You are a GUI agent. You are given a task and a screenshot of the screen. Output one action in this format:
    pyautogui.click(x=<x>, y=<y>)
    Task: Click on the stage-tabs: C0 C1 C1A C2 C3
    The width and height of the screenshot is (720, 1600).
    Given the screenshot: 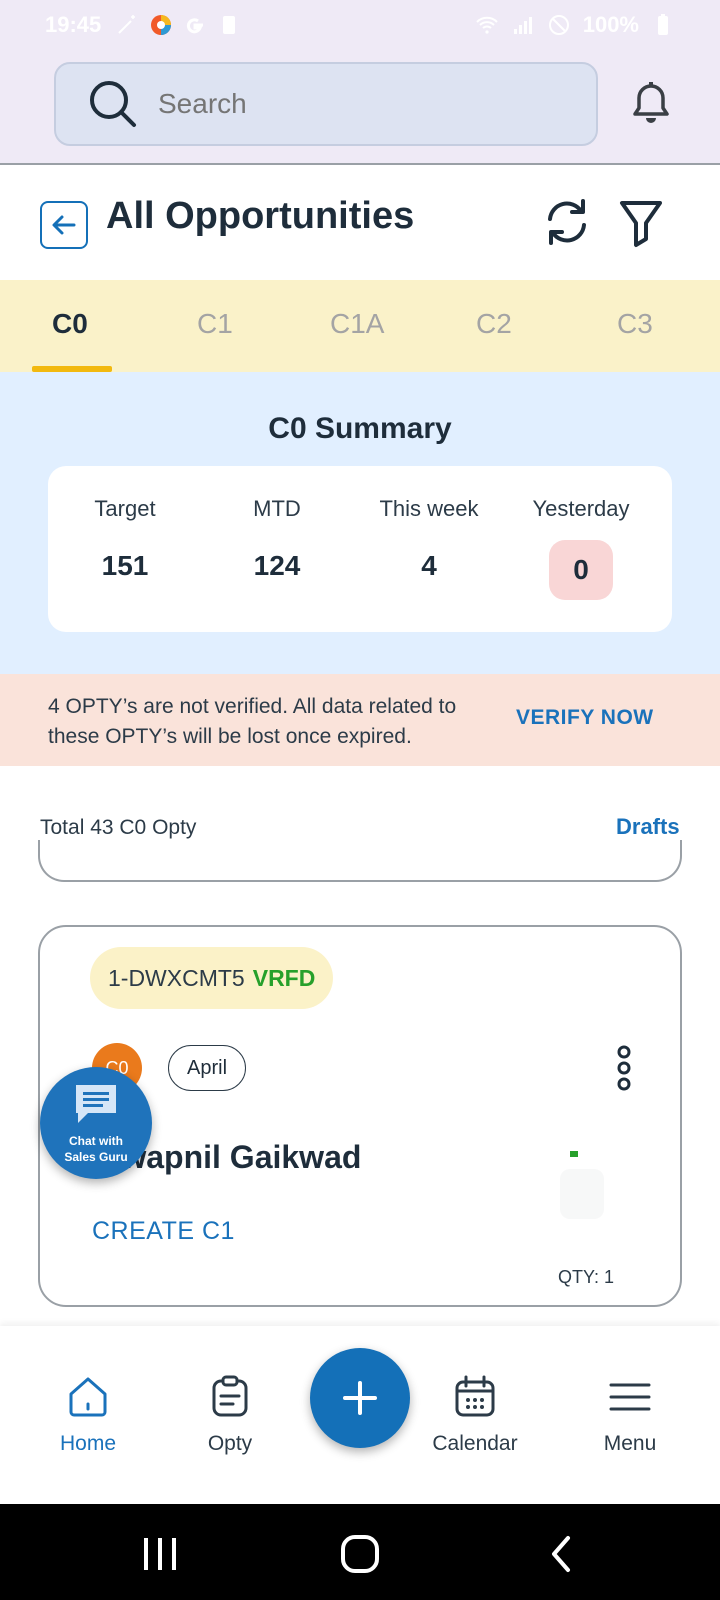 What is the action you would take?
    pyautogui.click(x=360, y=326)
    